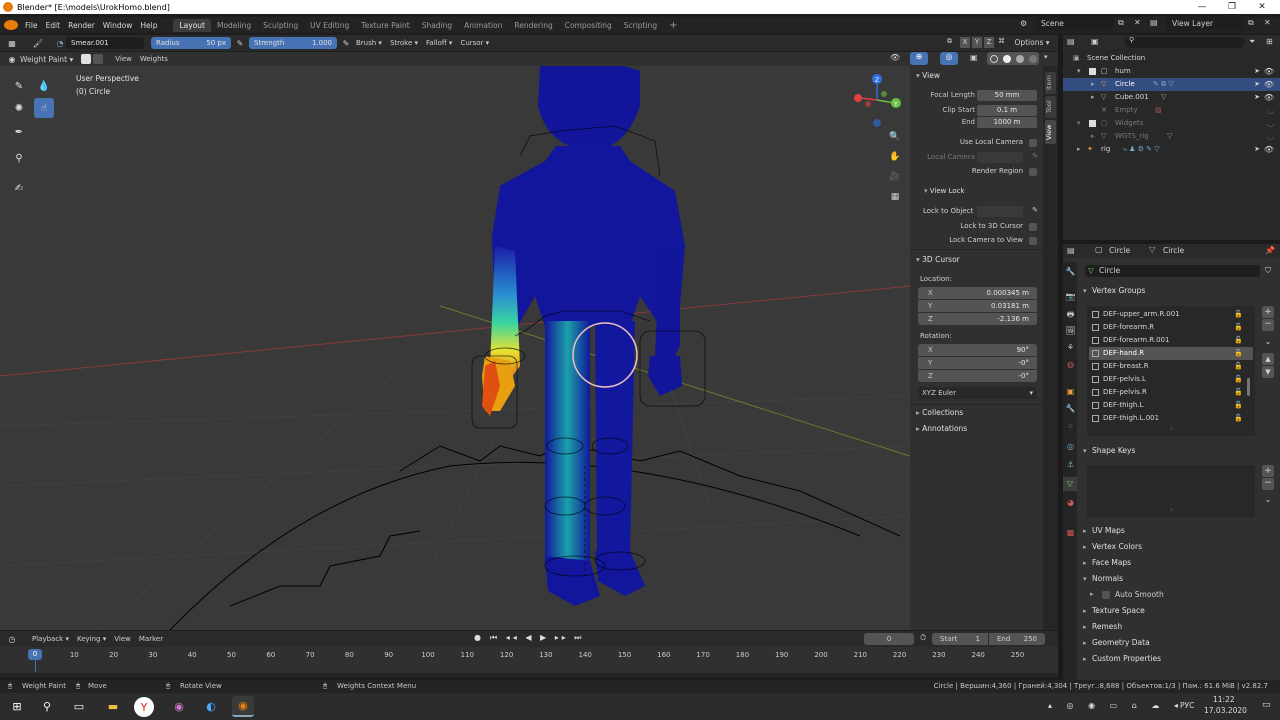 This screenshot has width=1280, height=720. I want to click on perspective-grid-icon: ▦, so click(895, 197).